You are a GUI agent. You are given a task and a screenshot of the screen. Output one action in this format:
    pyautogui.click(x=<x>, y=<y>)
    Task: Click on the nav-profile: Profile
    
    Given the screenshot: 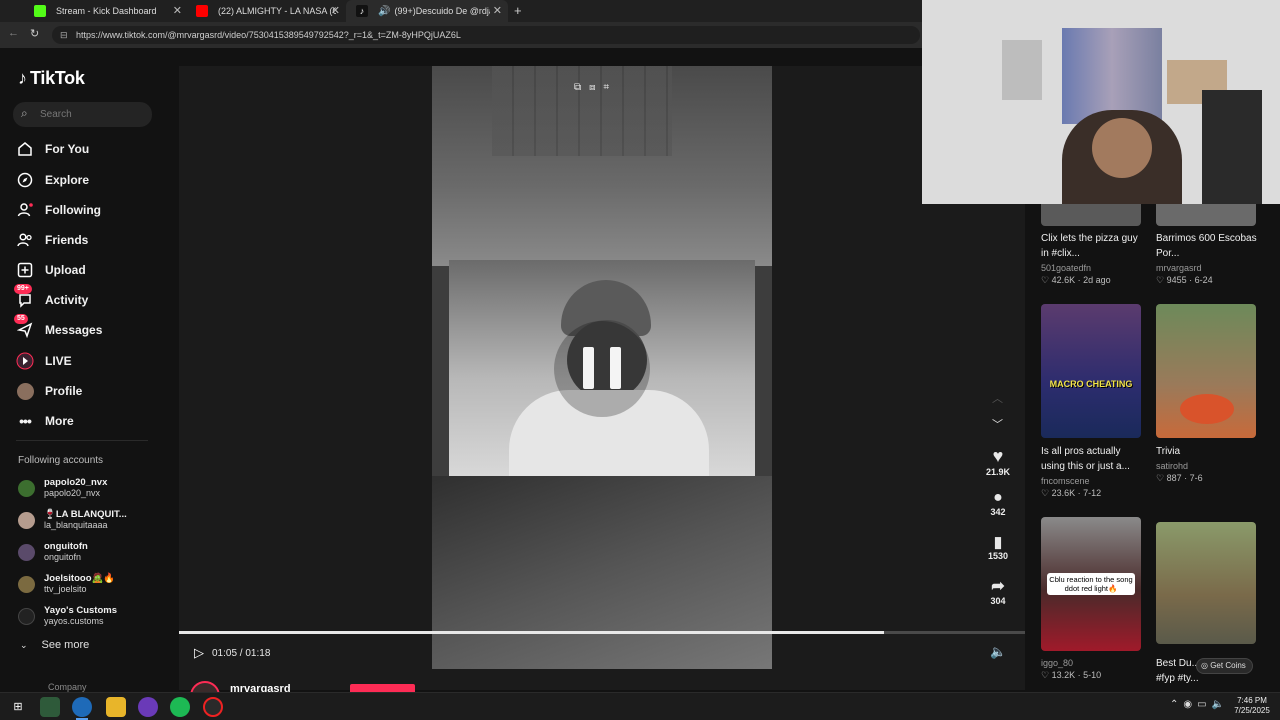 What is the action you would take?
    pyautogui.click(x=49, y=391)
    